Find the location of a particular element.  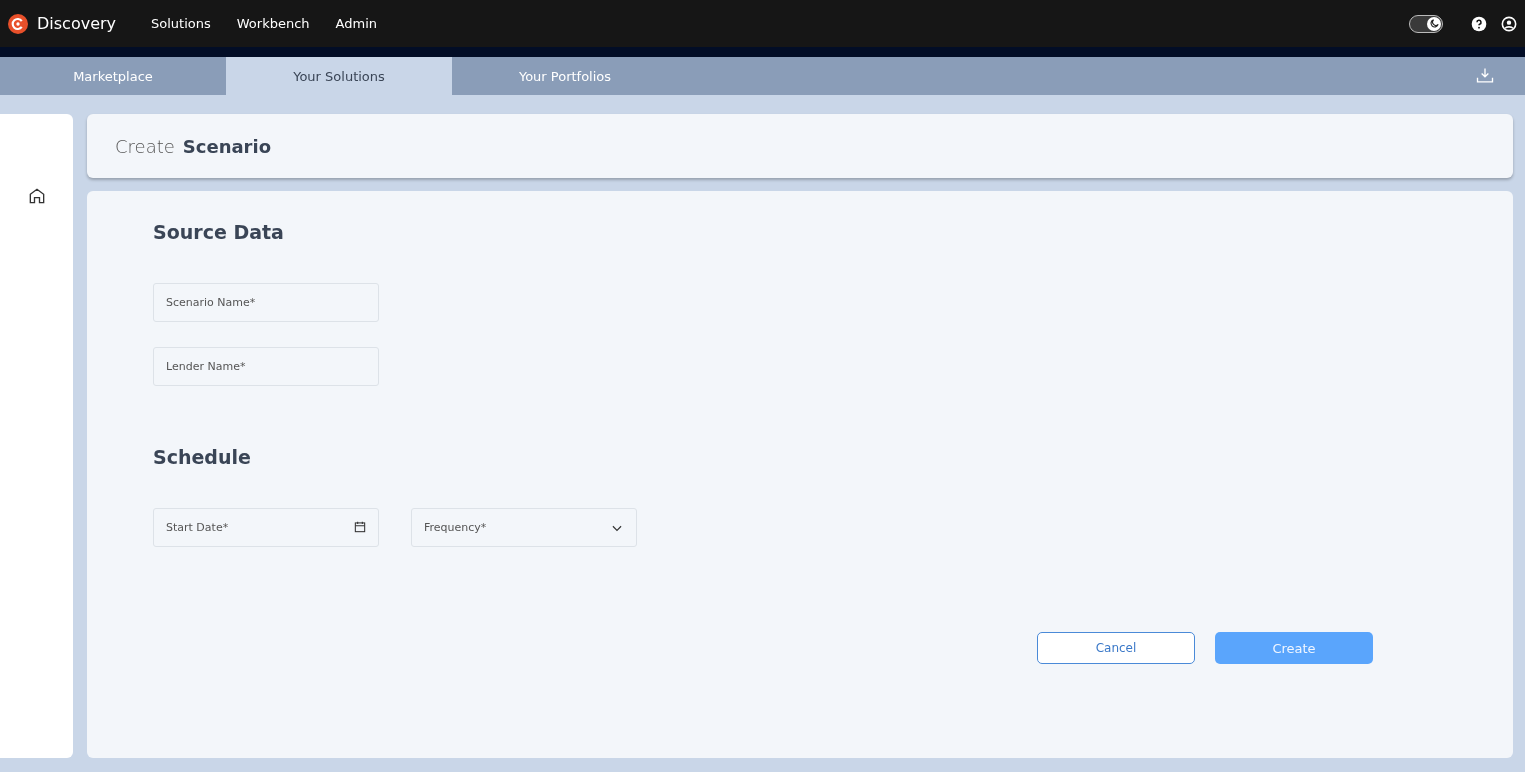

app-name: Discovery is located at coordinates (77, 23).